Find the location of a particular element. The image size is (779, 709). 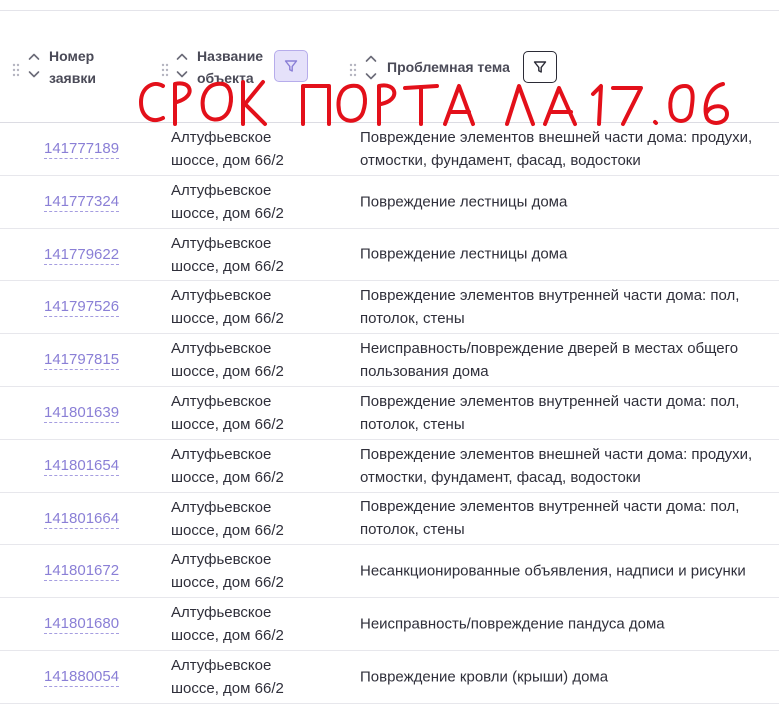

object-filter-button is located at coordinates (291, 66).